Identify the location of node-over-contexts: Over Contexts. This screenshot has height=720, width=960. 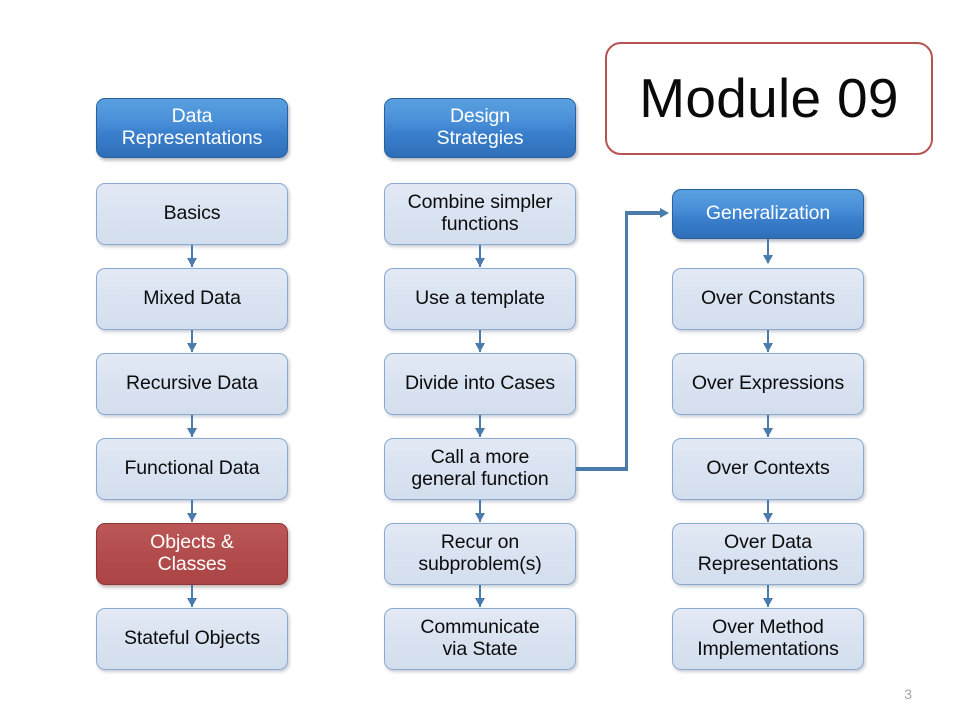
(768, 469).